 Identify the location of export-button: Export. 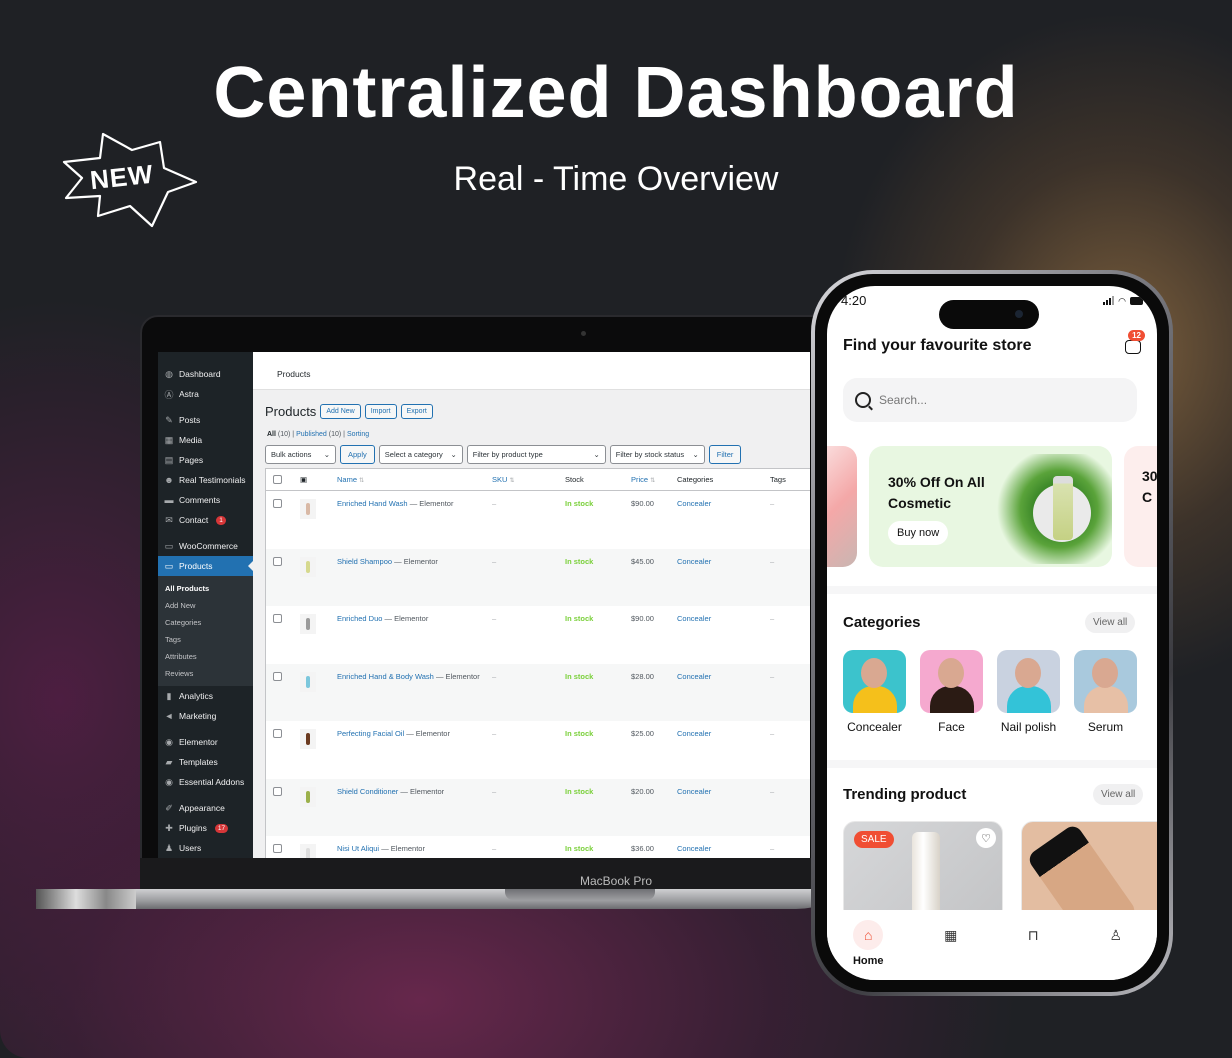
(416, 411).